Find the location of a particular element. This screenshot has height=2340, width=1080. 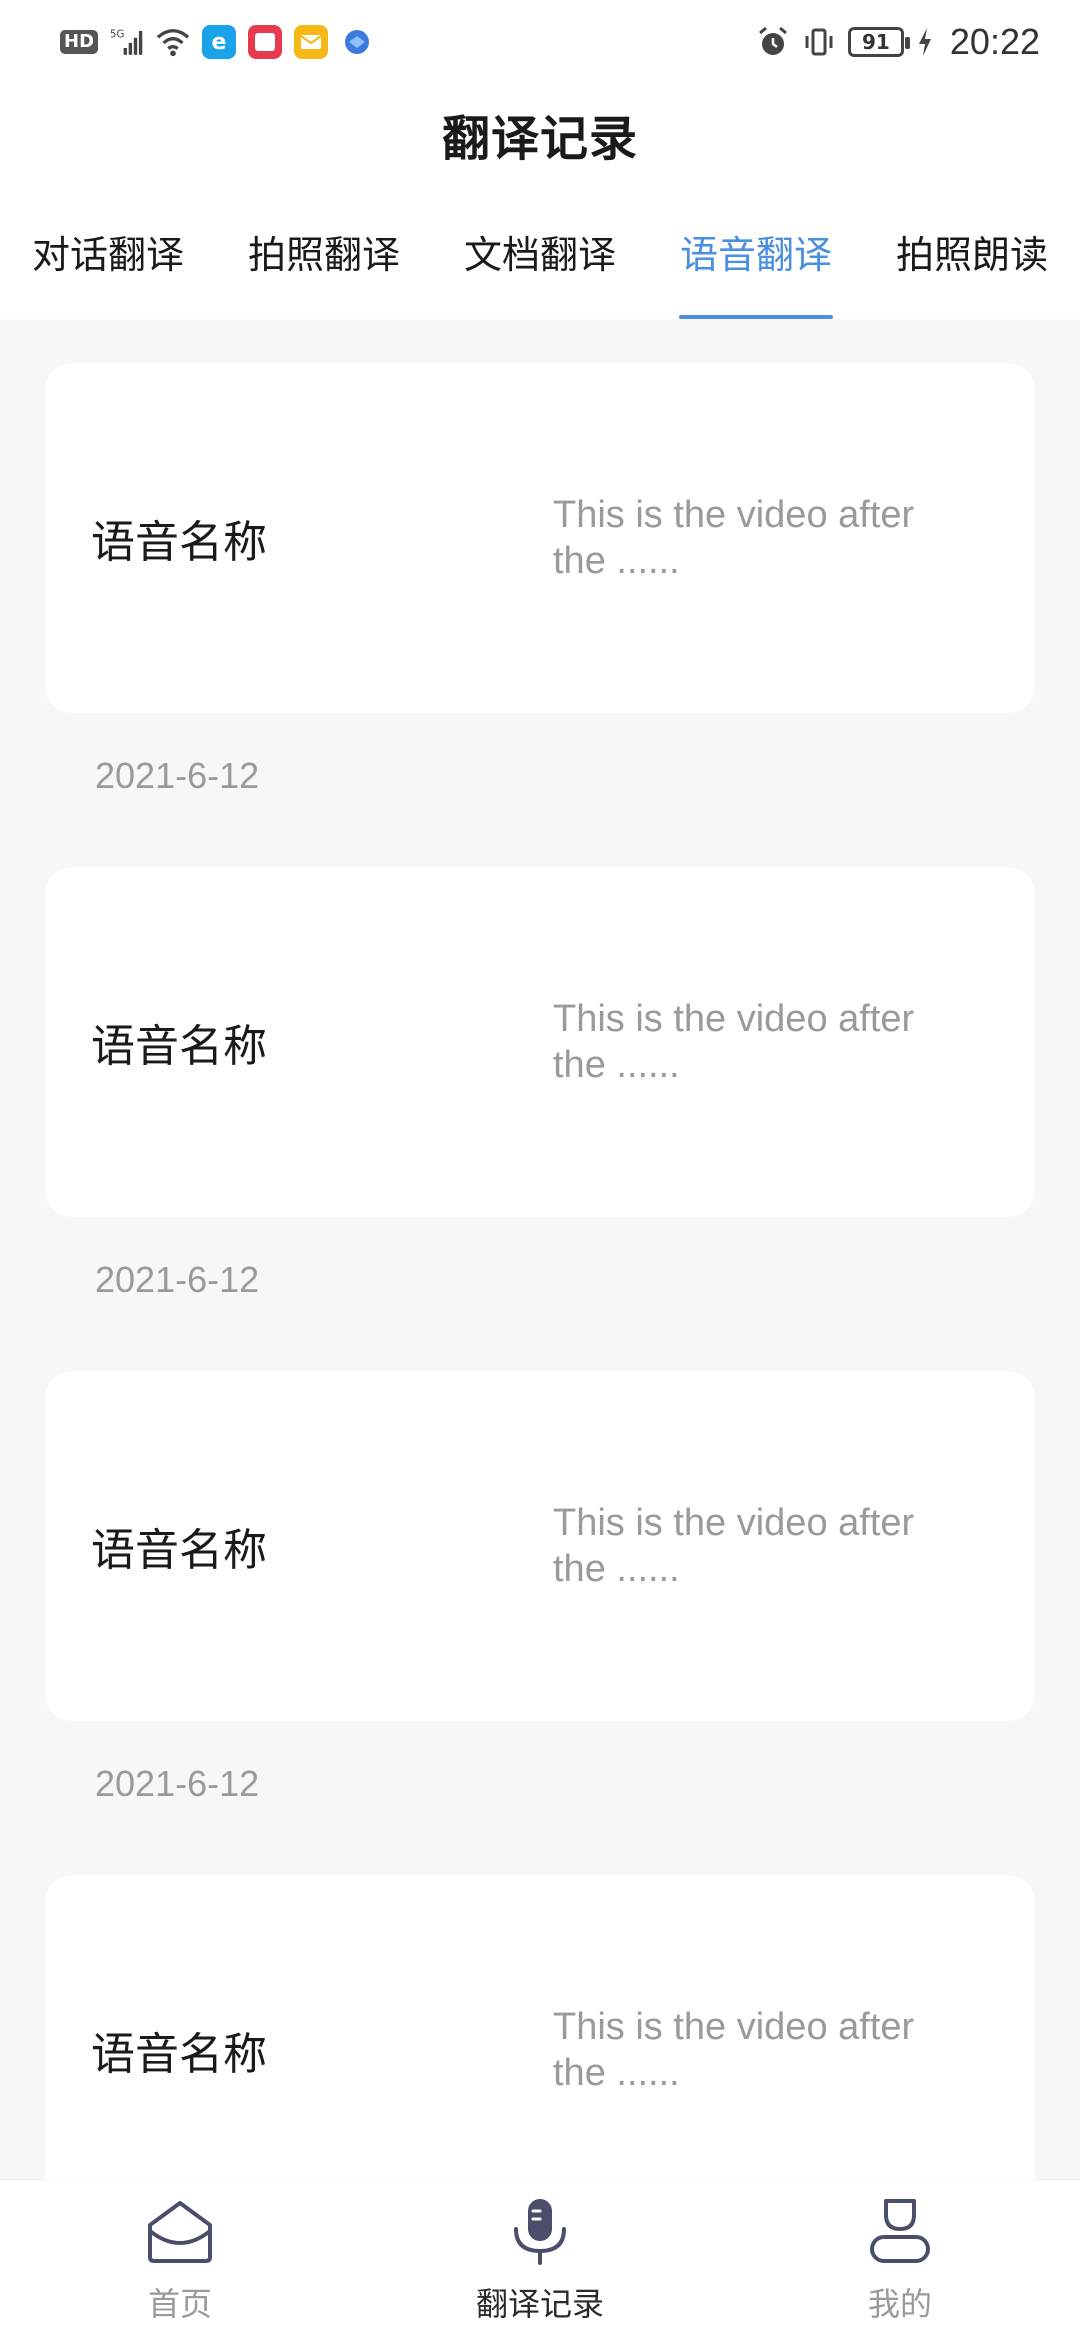

tab-document-translation: 文档翻译 is located at coordinates (540, 251).